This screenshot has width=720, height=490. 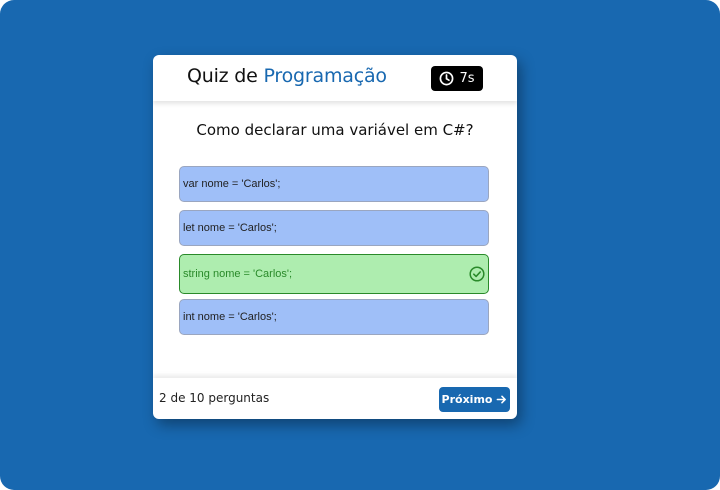 I want to click on next-button-label: Próximo, so click(x=467, y=399).